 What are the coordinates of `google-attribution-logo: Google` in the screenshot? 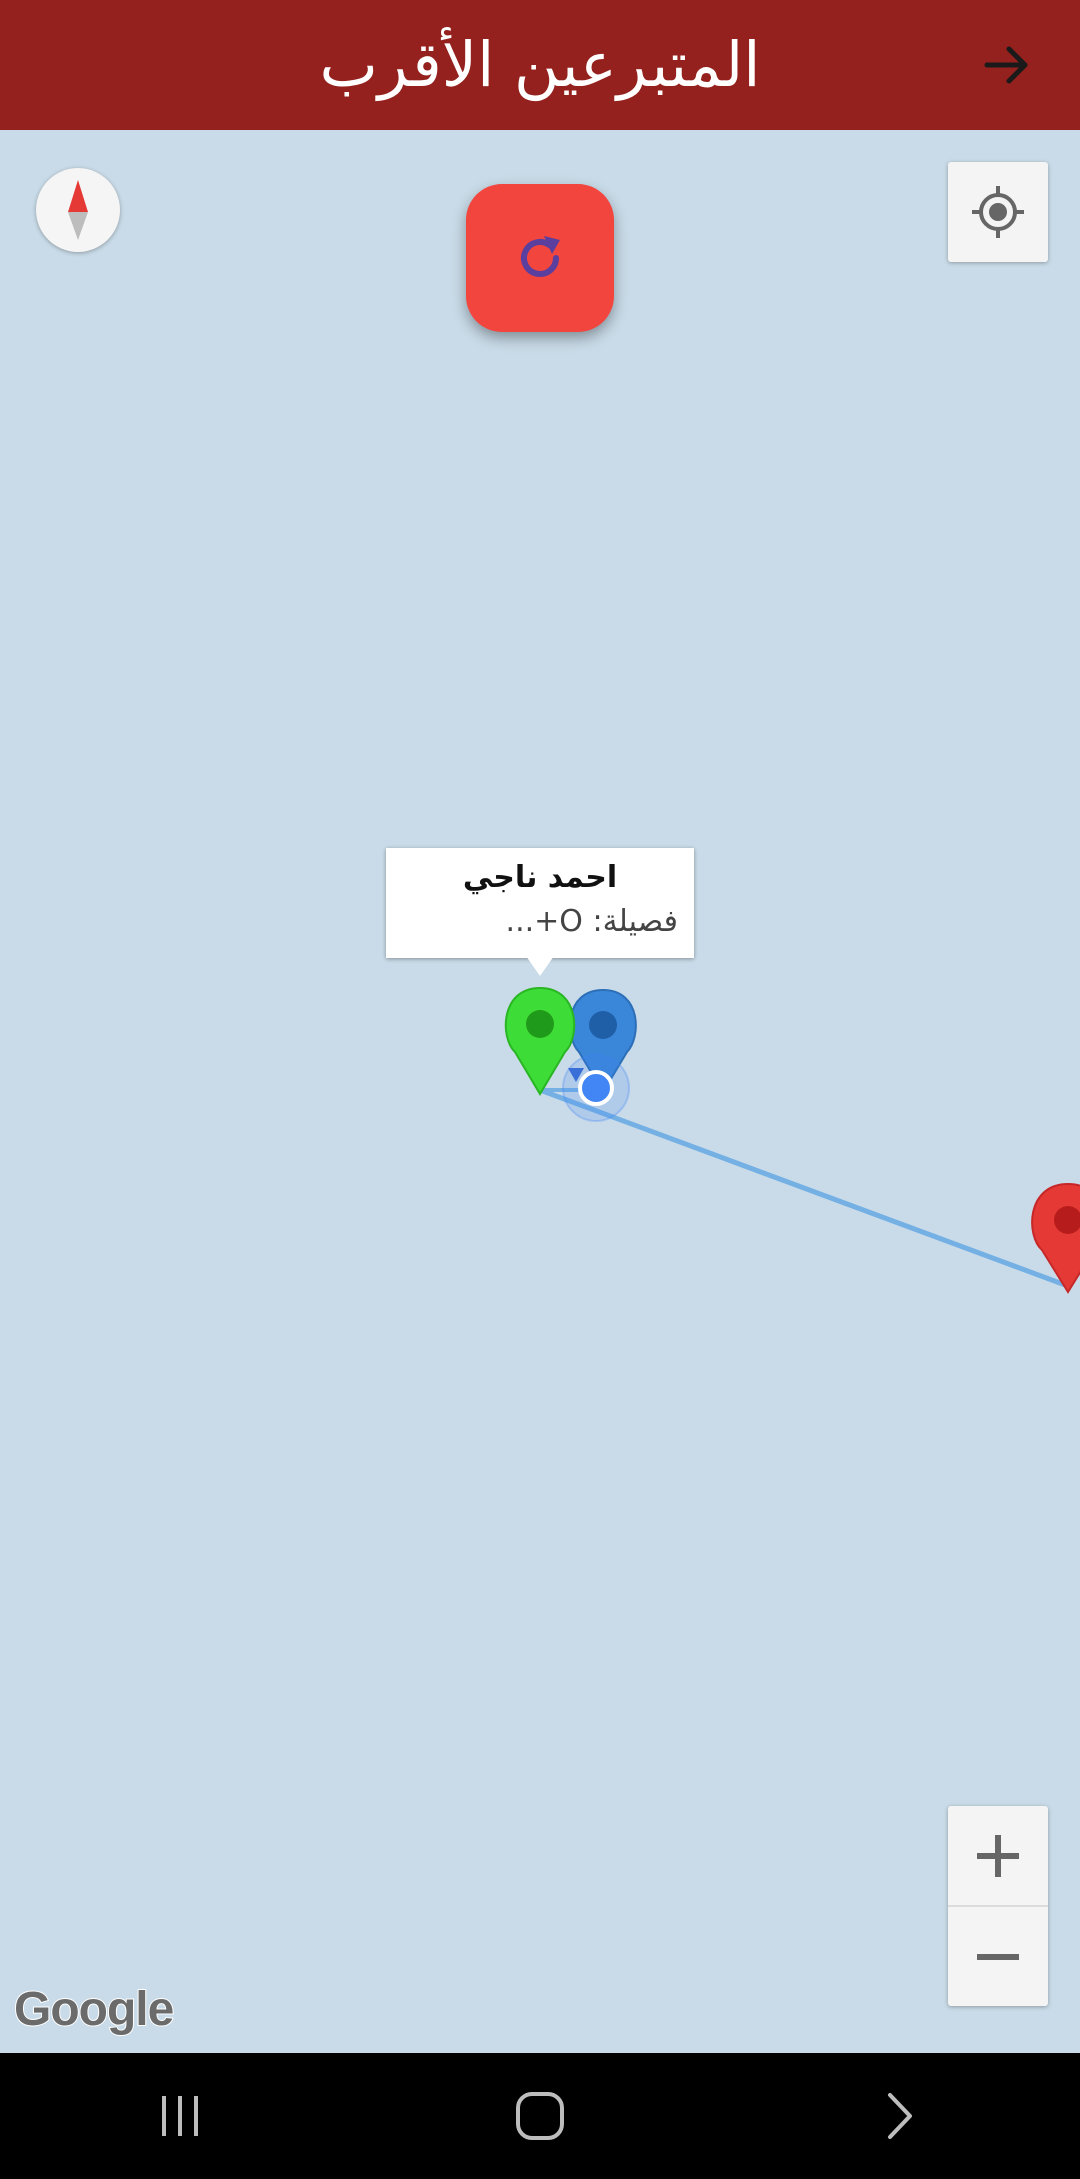 It's located at (94, 2009).